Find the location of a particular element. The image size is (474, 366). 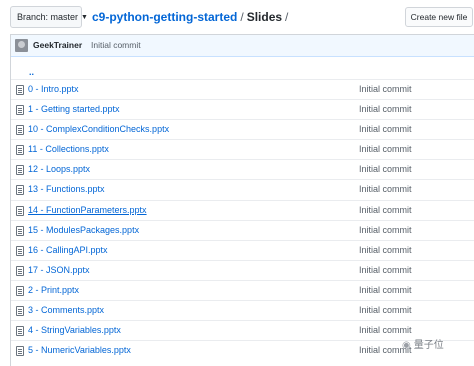

file-name-link: 12 - Loops.pptx is located at coordinates (59, 169).